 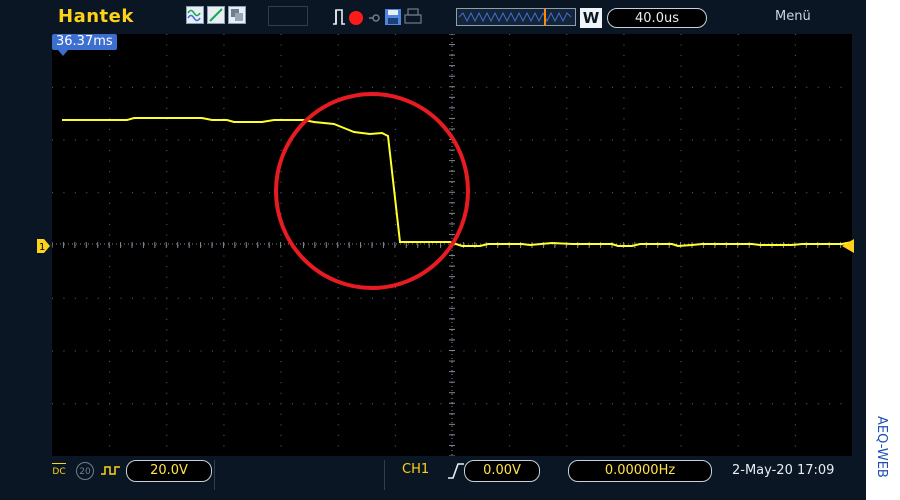 What do you see at coordinates (356, 18) in the screenshot?
I see `record-icon` at bounding box center [356, 18].